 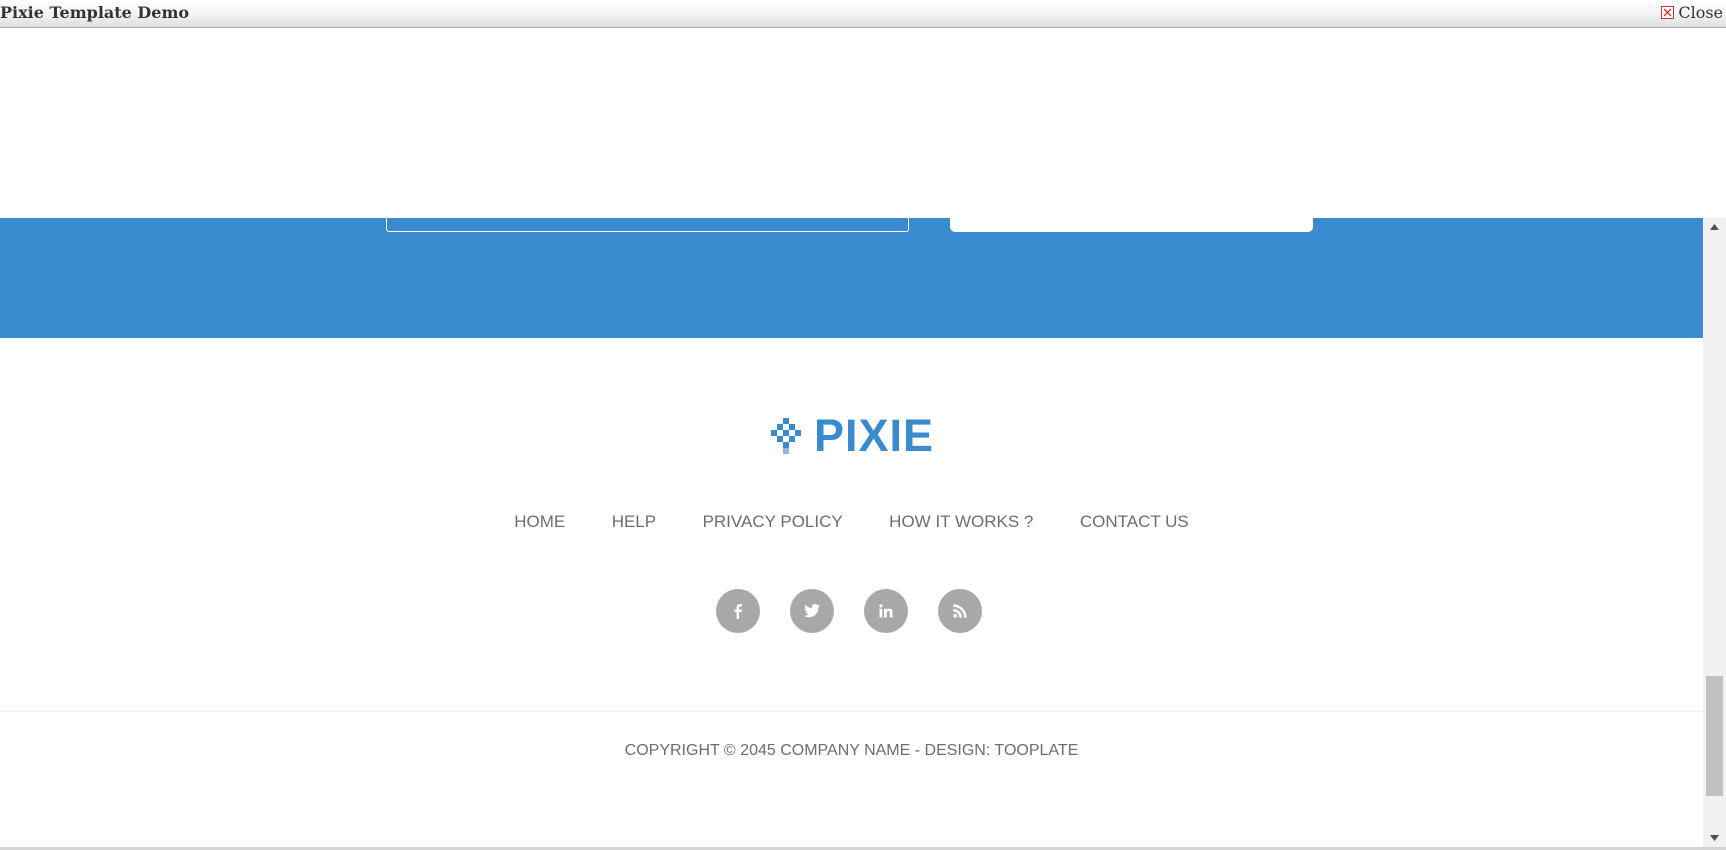 I want to click on rss-button, so click(x=960, y=611).